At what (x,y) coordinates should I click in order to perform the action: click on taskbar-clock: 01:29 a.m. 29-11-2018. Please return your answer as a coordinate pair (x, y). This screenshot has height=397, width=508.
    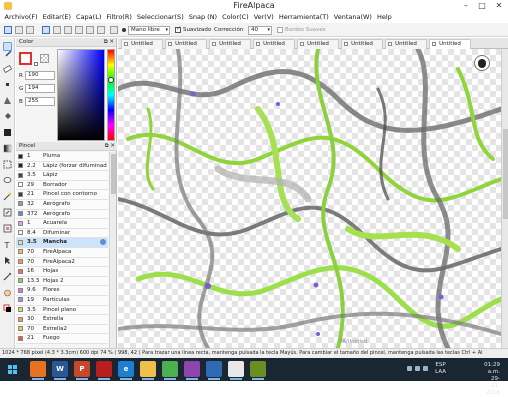
    Looking at the image, I should click on (492, 379).